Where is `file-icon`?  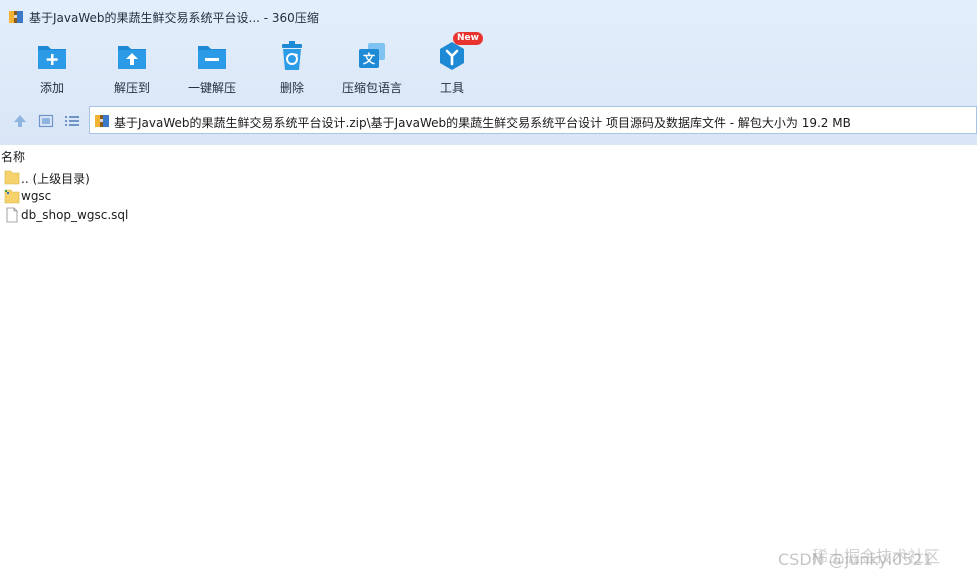 file-icon is located at coordinates (12, 215).